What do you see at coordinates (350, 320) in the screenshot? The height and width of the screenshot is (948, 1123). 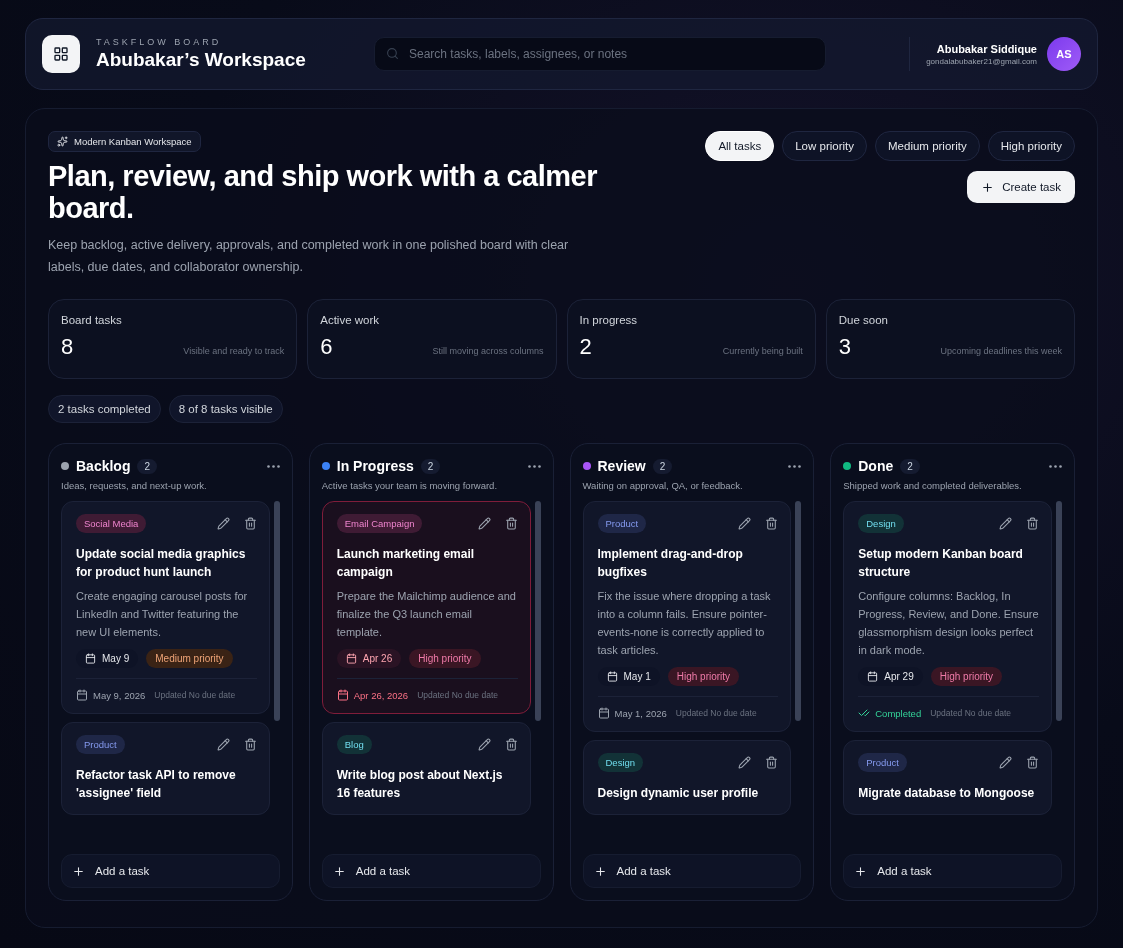 I see `stat-label: Active work` at bounding box center [350, 320].